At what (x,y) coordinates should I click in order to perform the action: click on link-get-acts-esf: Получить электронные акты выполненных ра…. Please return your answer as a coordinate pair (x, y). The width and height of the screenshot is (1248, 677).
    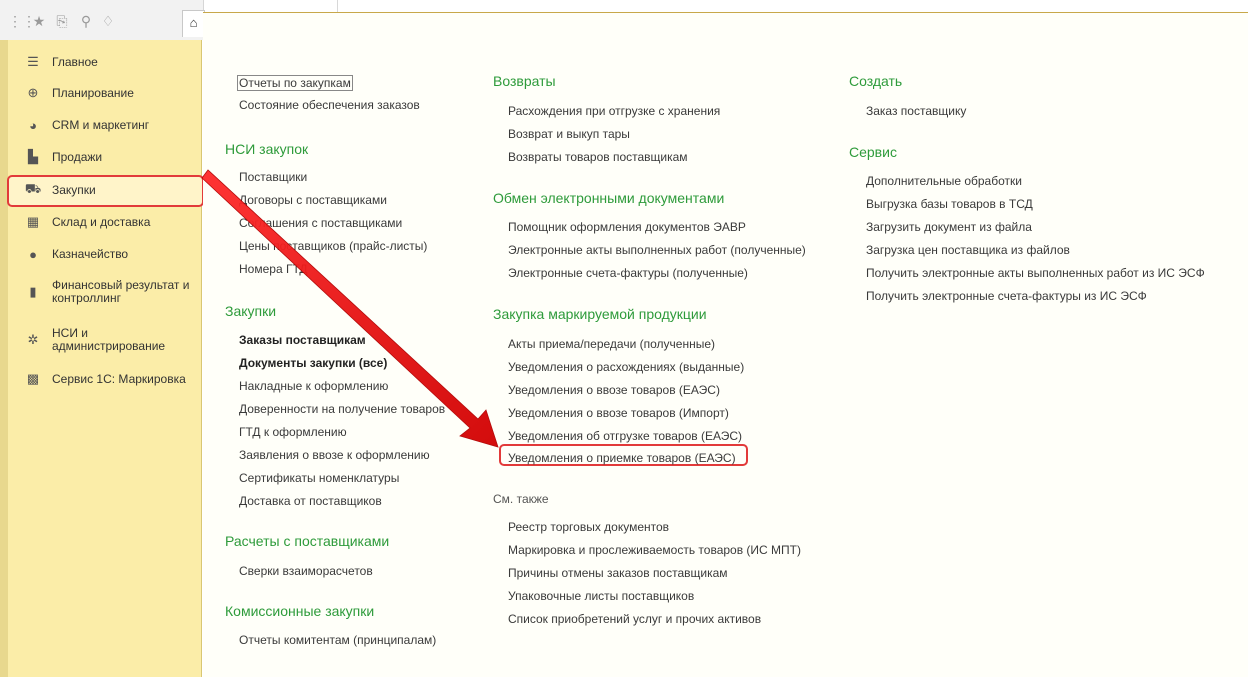
    Looking at the image, I should click on (1035, 273).